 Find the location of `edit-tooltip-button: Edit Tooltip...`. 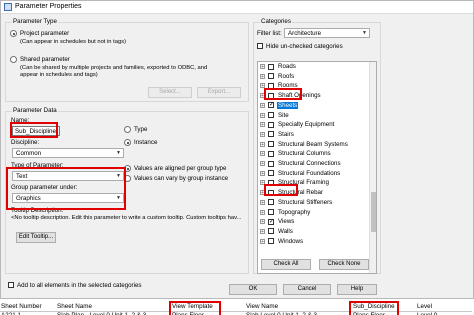

edit-tooltip-button: Edit Tooltip... is located at coordinates (36, 237).